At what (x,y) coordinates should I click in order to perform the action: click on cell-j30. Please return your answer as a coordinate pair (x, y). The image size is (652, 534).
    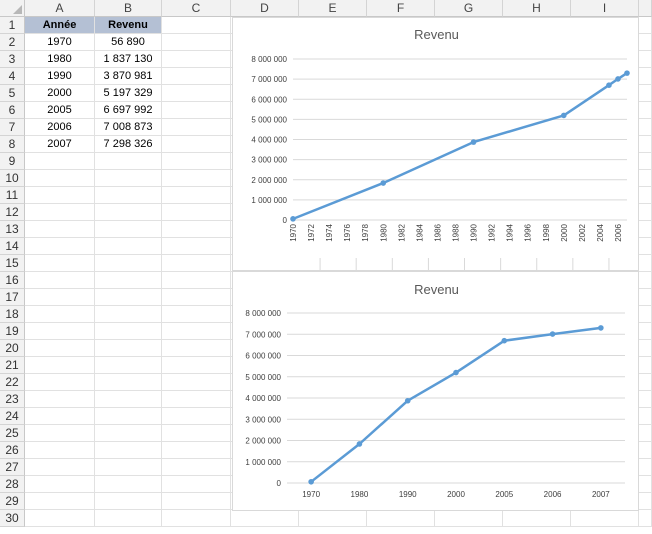
    Looking at the image, I should click on (645, 518).